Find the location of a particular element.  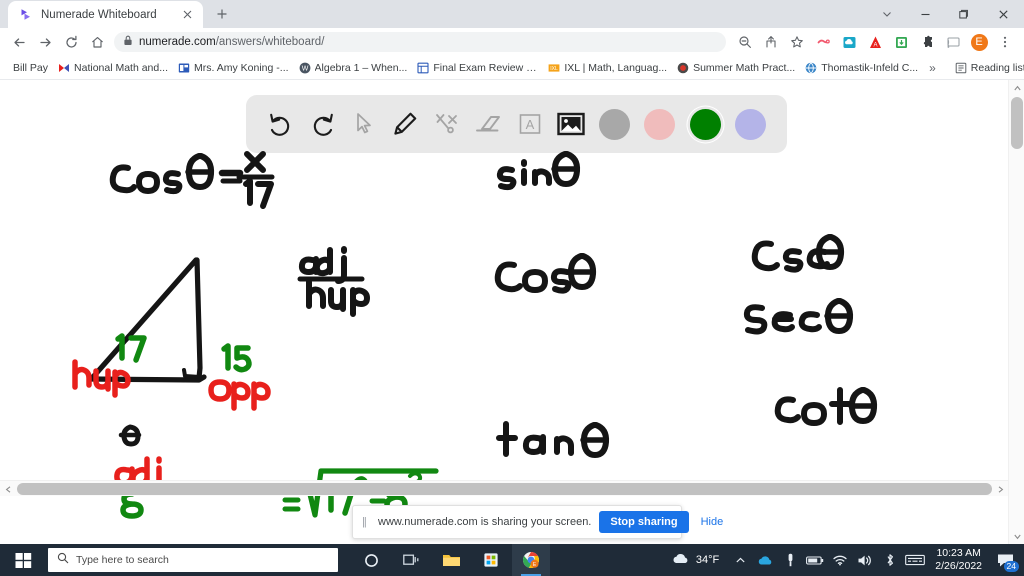

adobe-acrobat-extension-icon: A is located at coordinates (875, 42).